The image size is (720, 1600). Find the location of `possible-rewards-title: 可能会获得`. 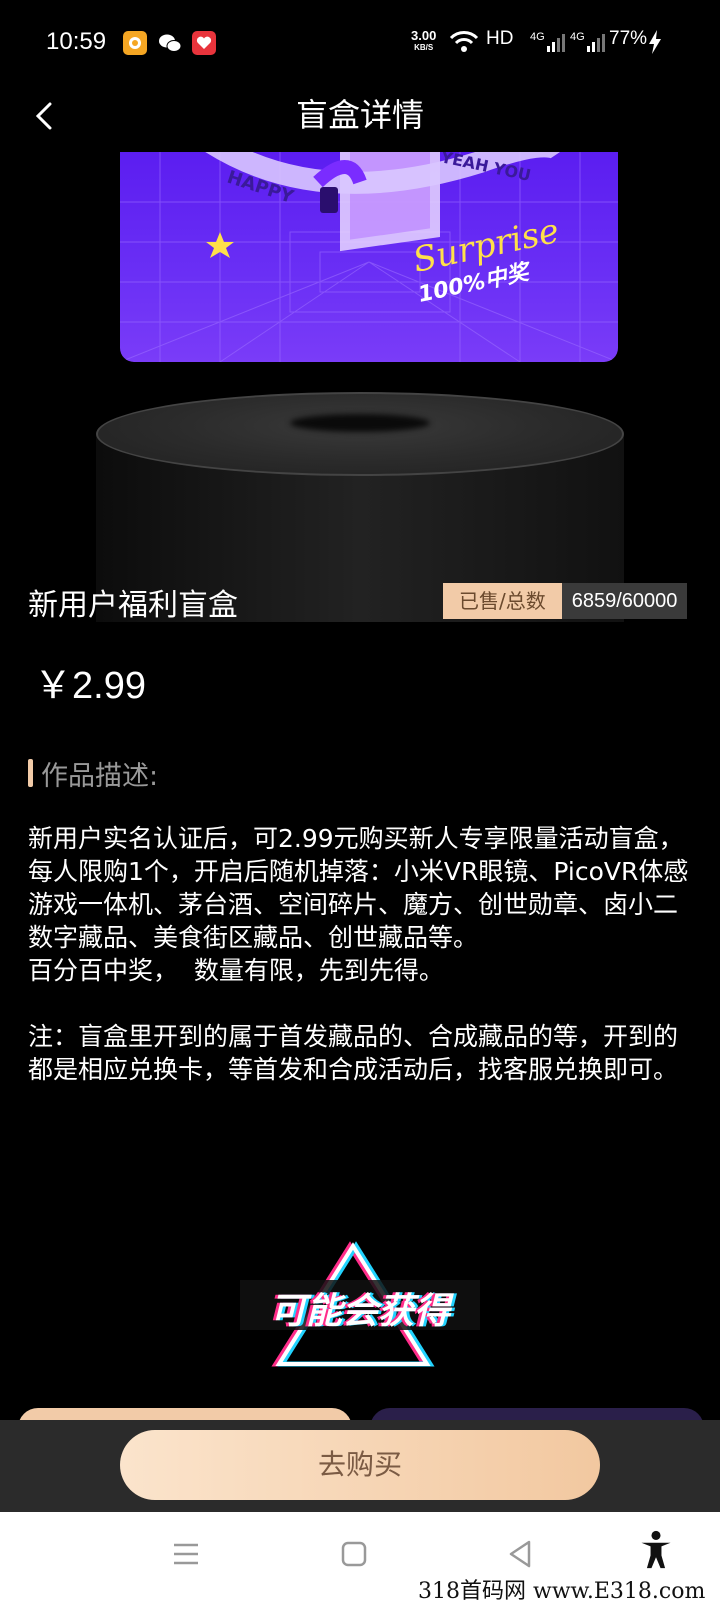

possible-rewards-title: 可能会获得 is located at coordinates (359, 1311).